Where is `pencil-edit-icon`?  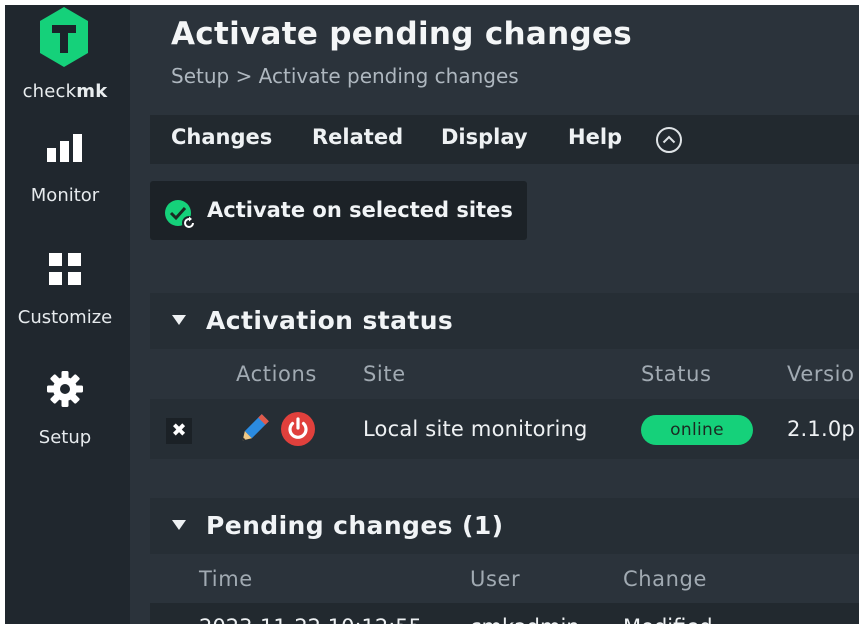
pencil-edit-icon is located at coordinates (254, 429).